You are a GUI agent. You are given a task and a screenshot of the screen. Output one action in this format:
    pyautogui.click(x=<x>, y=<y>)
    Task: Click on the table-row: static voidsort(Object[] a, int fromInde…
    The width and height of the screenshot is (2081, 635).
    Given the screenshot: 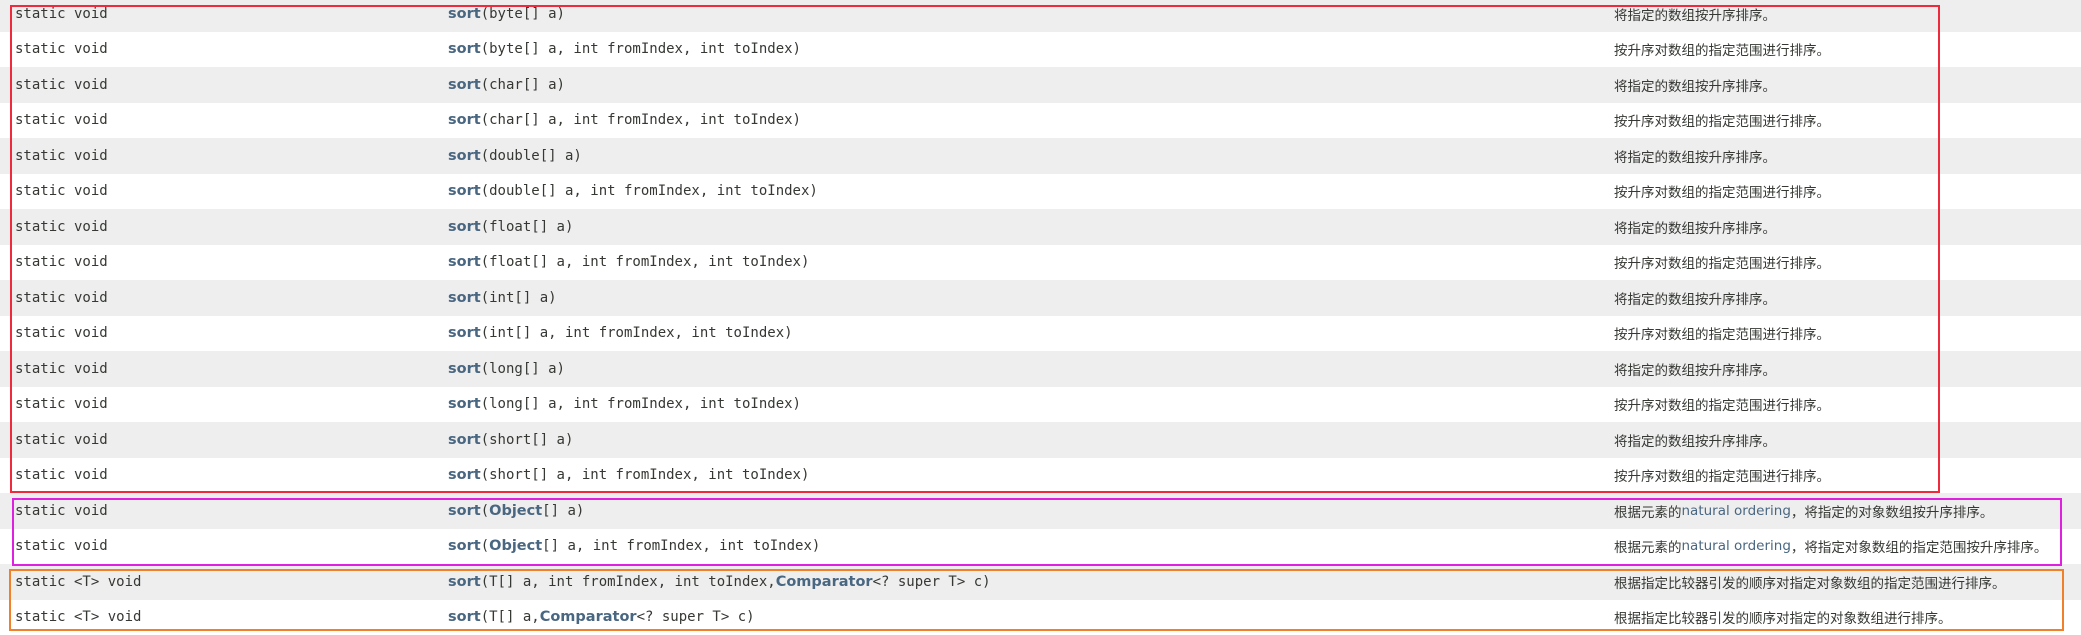 What is the action you would take?
    pyautogui.click(x=1040, y=547)
    